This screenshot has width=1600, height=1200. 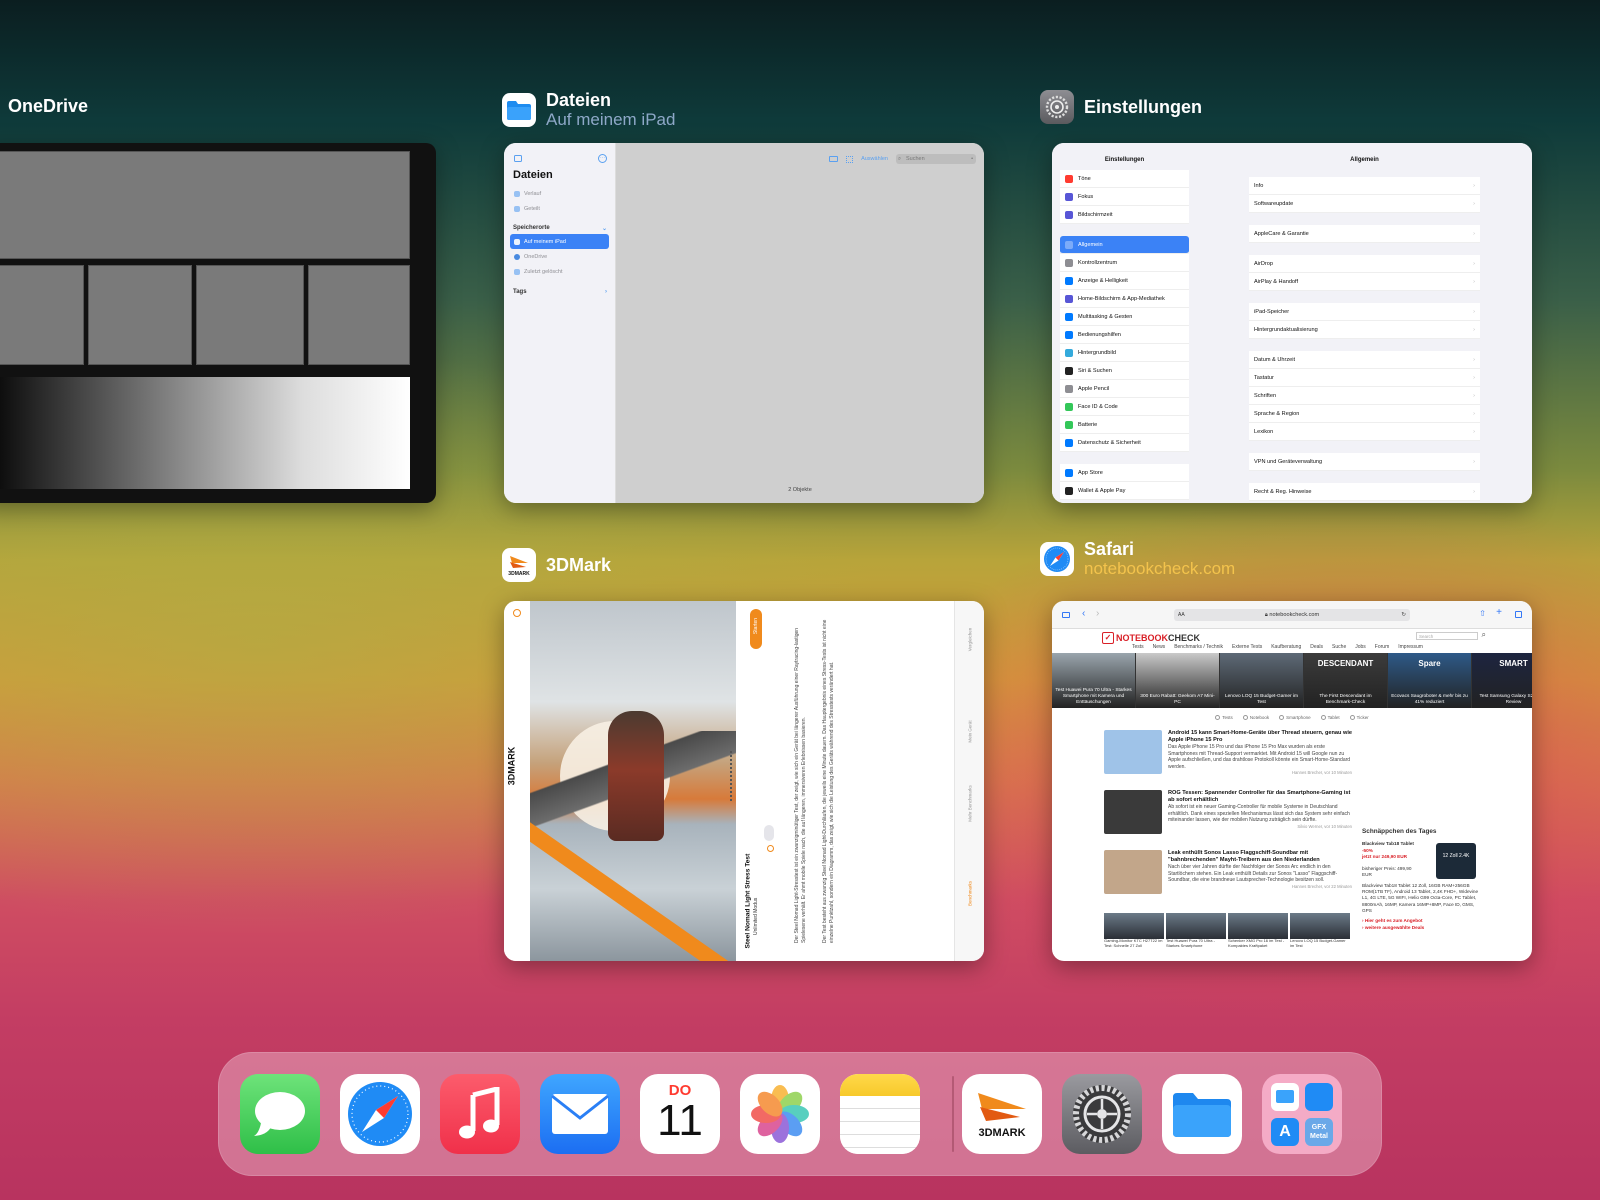 What do you see at coordinates (936, 159) in the screenshot?
I see `search-input: ⌕ Suchen •` at bounding box center [936, 159].